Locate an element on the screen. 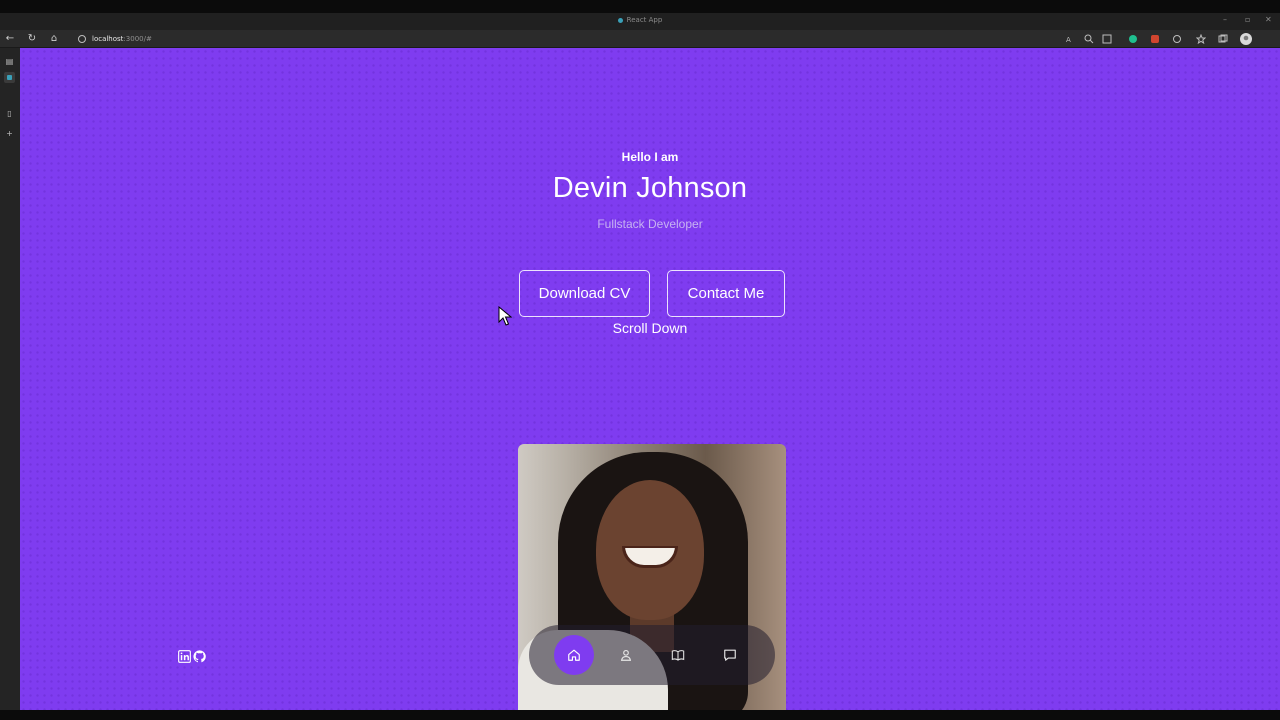  url-field: localhost:3000/# is located at coordinates (115, 39).